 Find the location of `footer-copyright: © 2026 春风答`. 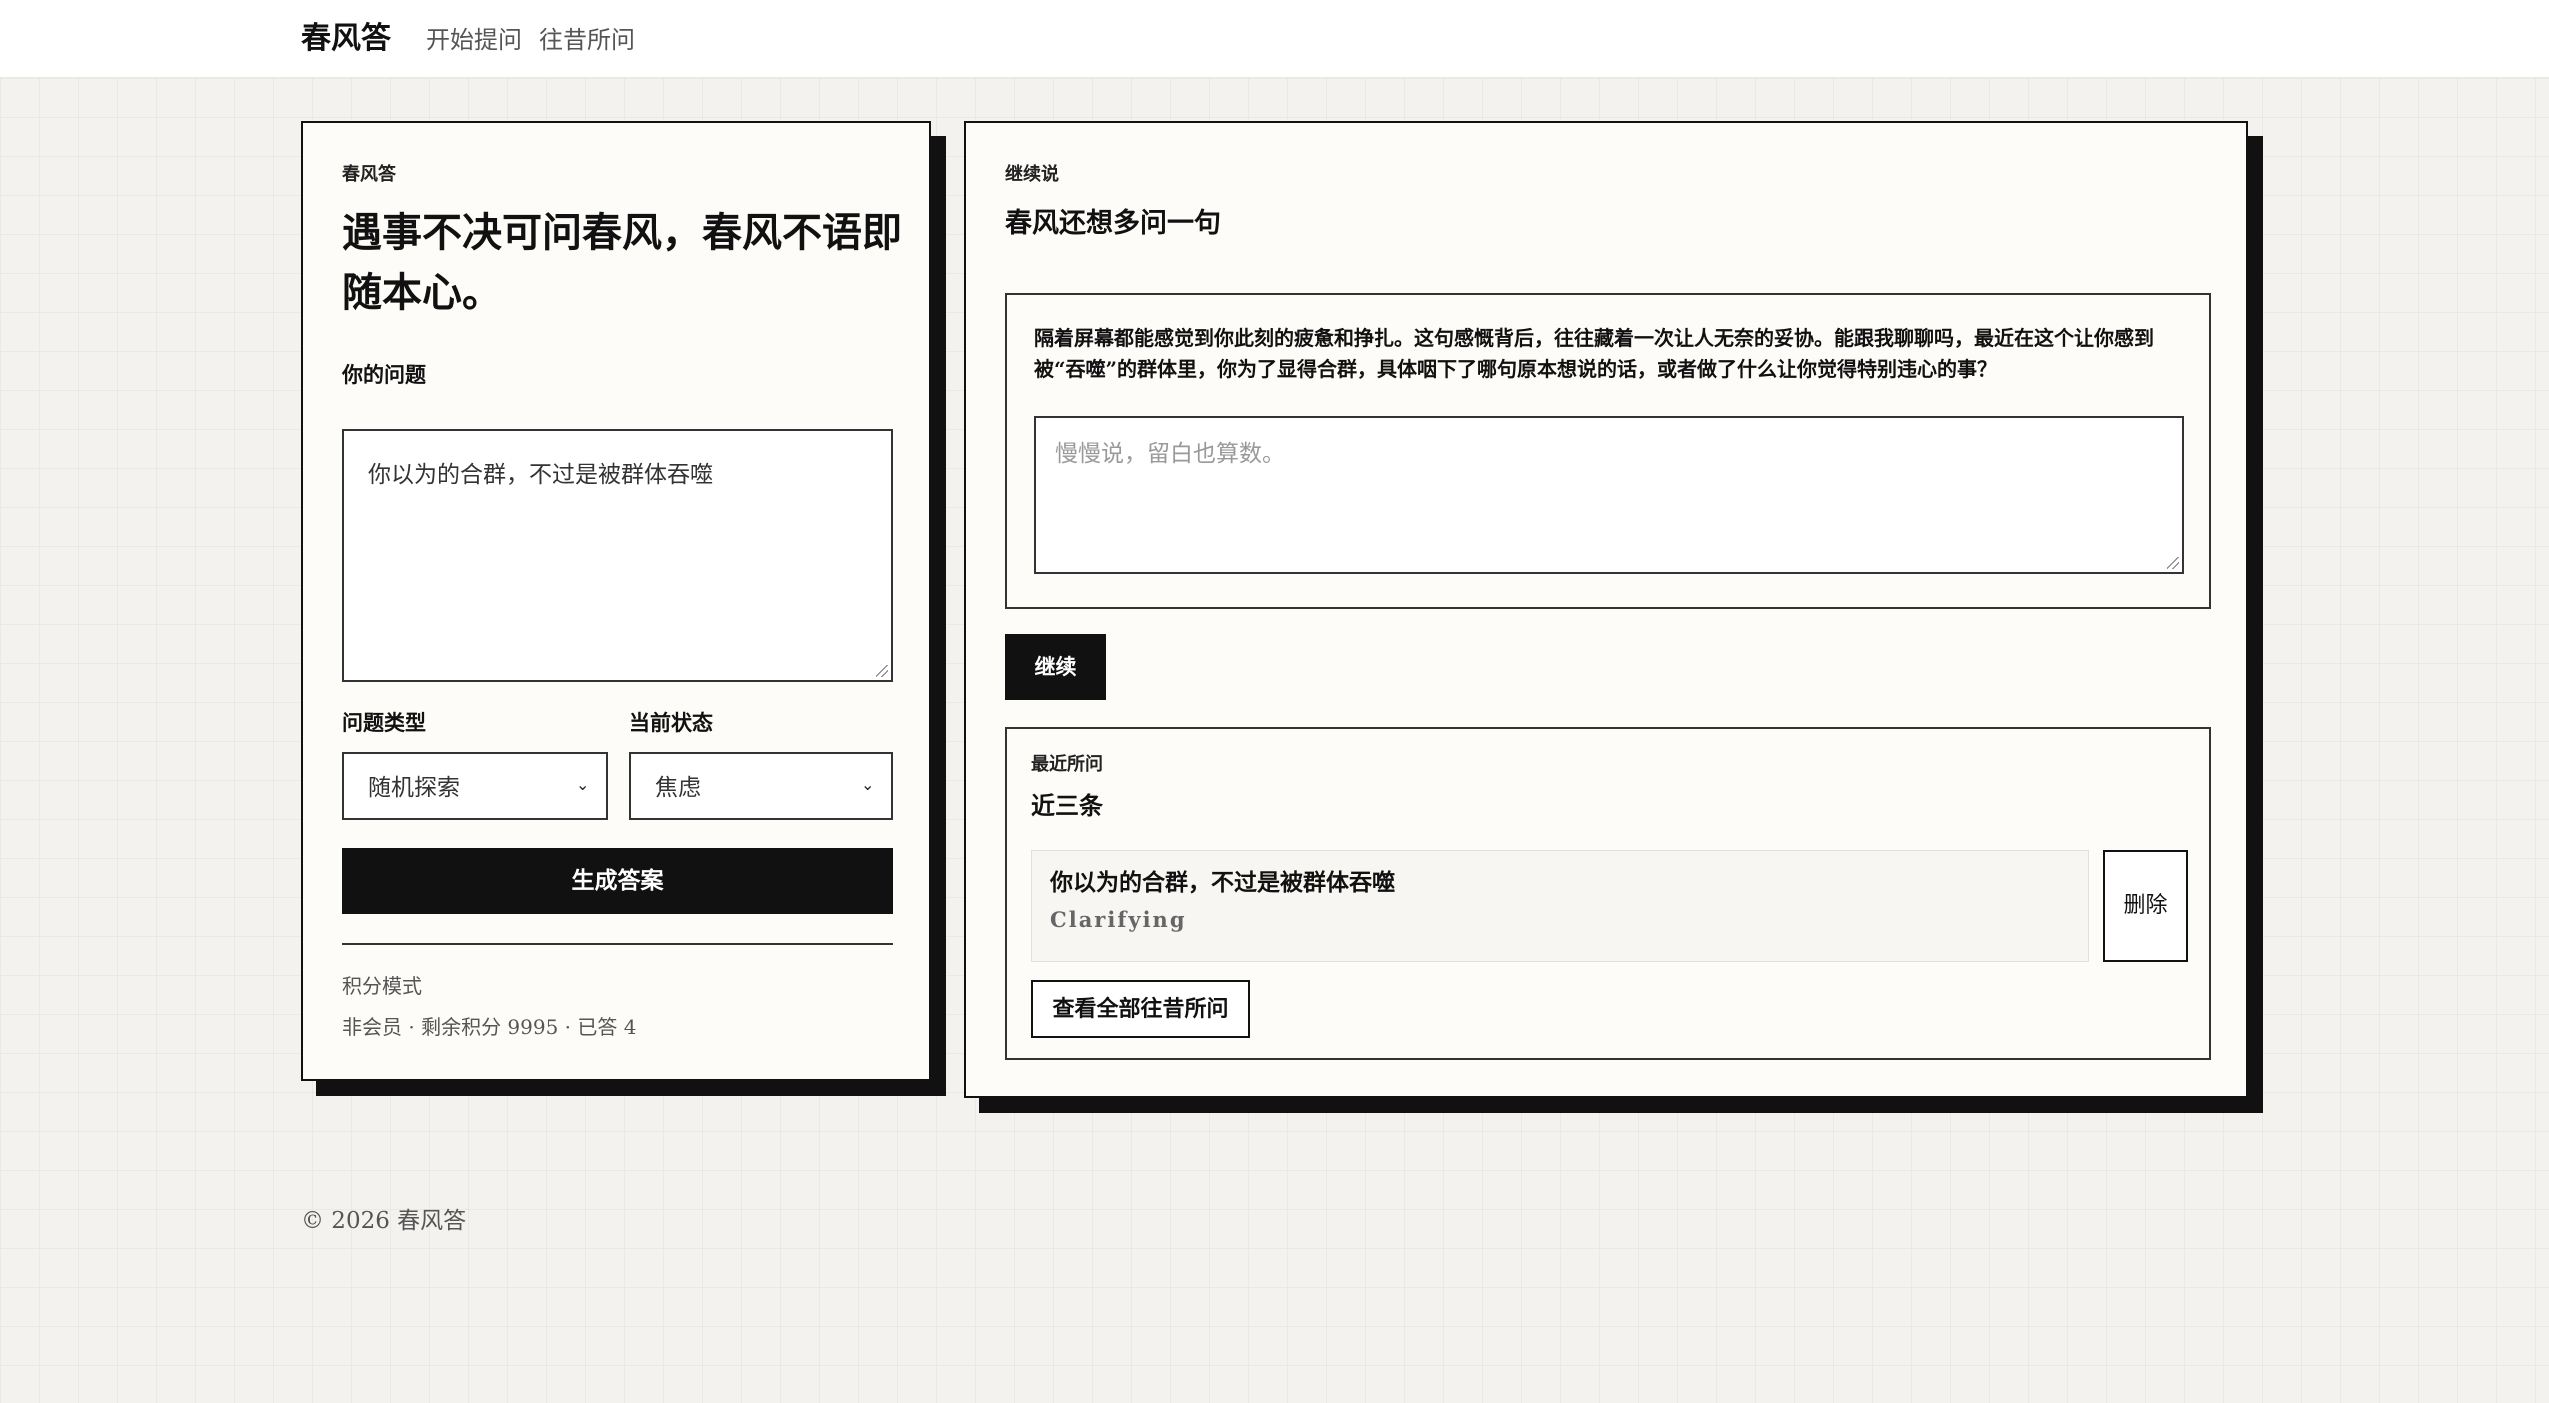

footer-copyright: © 2026 春风答 is located at coordinates (384, 1221).